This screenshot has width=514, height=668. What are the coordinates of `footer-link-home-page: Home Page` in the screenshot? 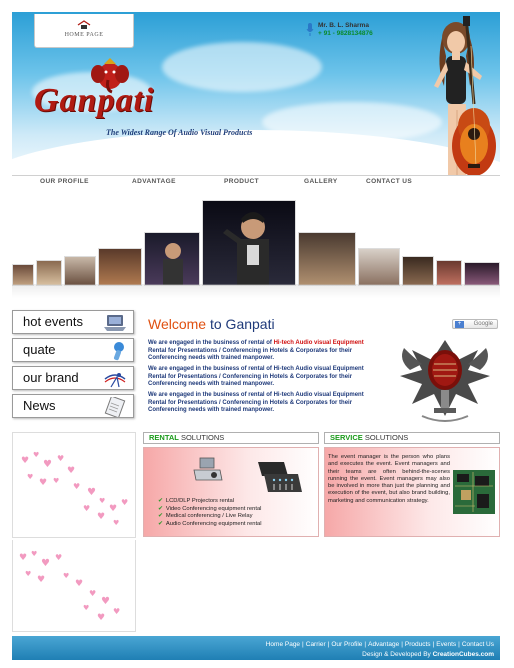 It's located at (283, 644).